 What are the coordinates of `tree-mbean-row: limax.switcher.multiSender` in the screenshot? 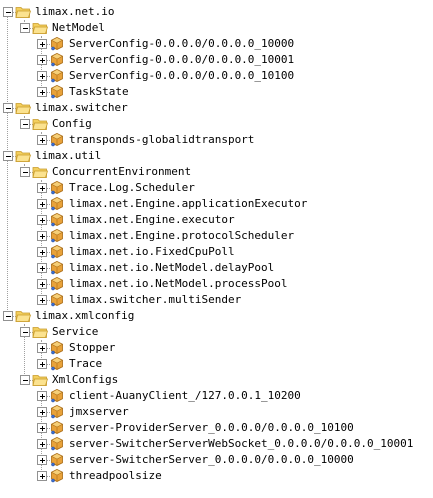 It's located at (216, 300).